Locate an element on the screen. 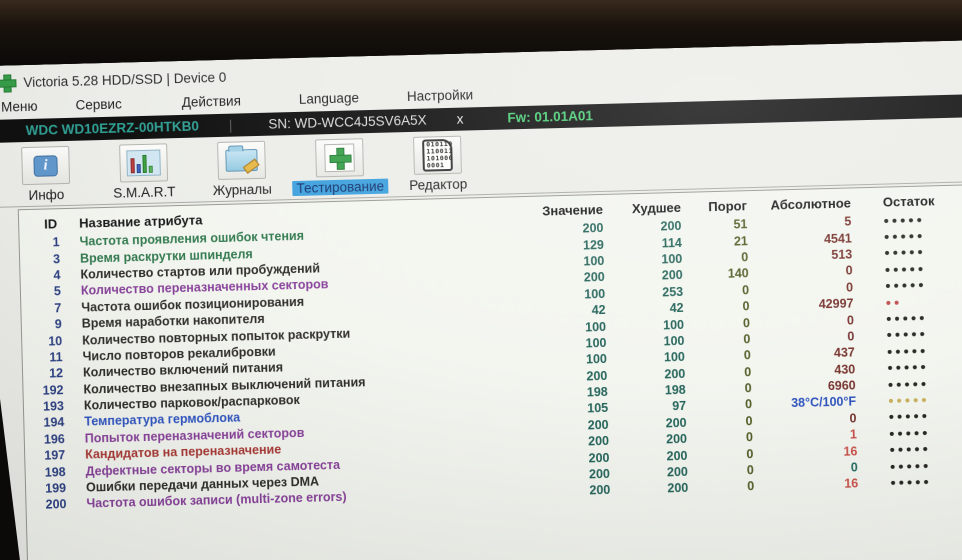 Image resolution: width=962 pixels, height=560 pixels. editor-binary-icon: 010110 110011 101000 0001 is located at coordinates (437, 155).